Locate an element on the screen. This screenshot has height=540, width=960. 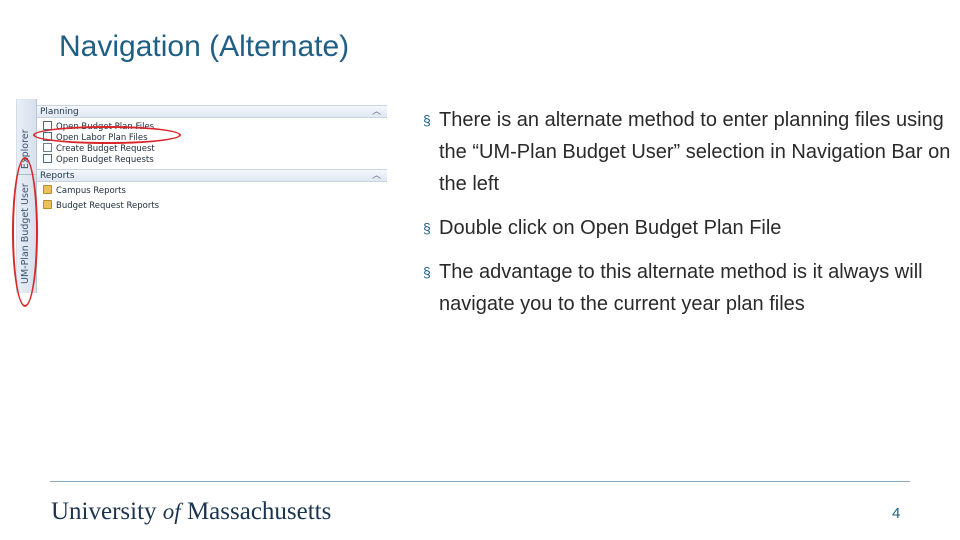
item-label: Create Budget Request is located at coordinates (105, 149).